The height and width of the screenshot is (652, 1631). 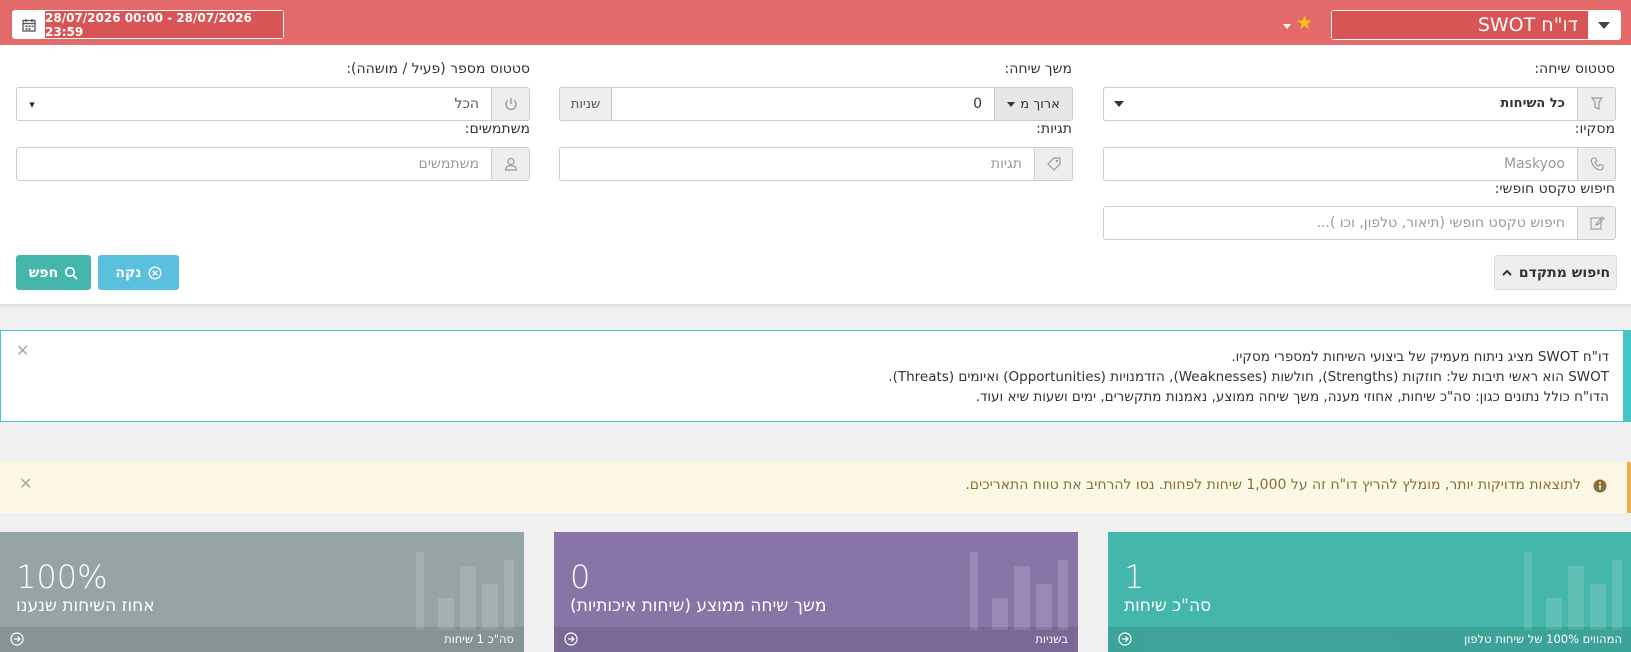 I want to click on number-status-value: הכל, so click(x=466, y=104).